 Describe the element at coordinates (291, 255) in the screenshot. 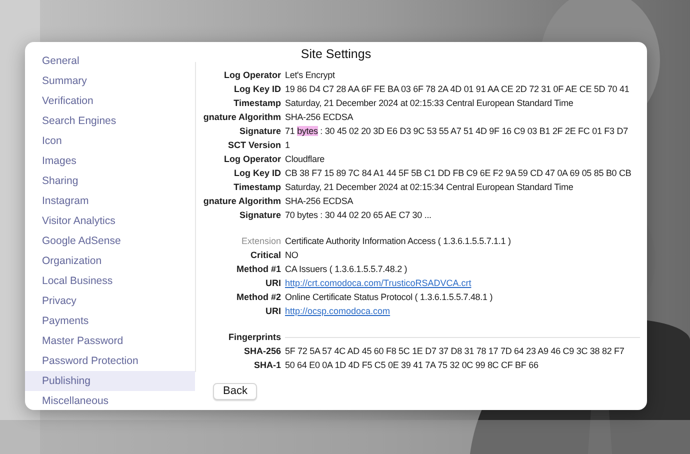

I see `field-value: NO` at that location.